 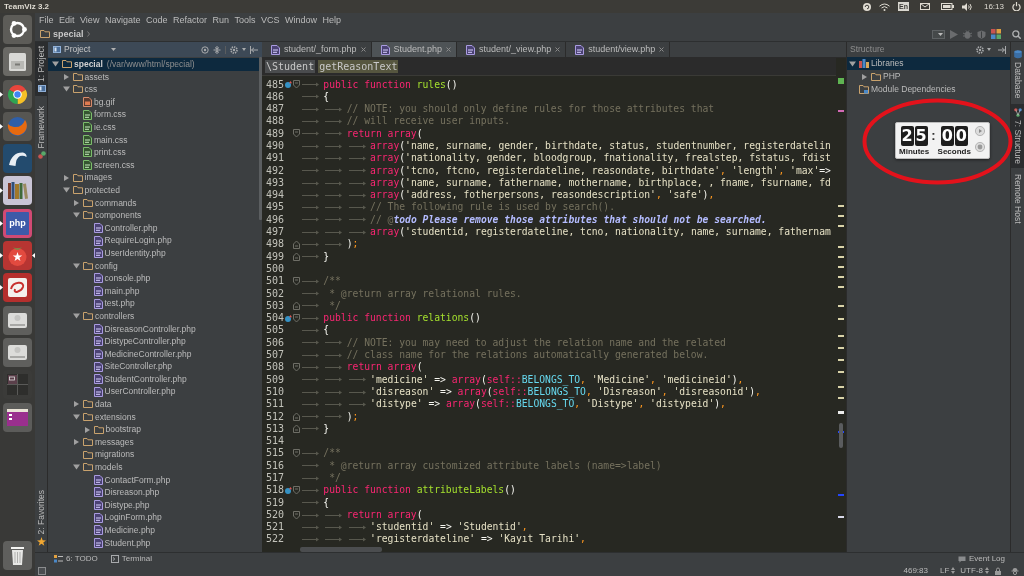 I want to click on tree-item: models, so click(x=99, y=467).